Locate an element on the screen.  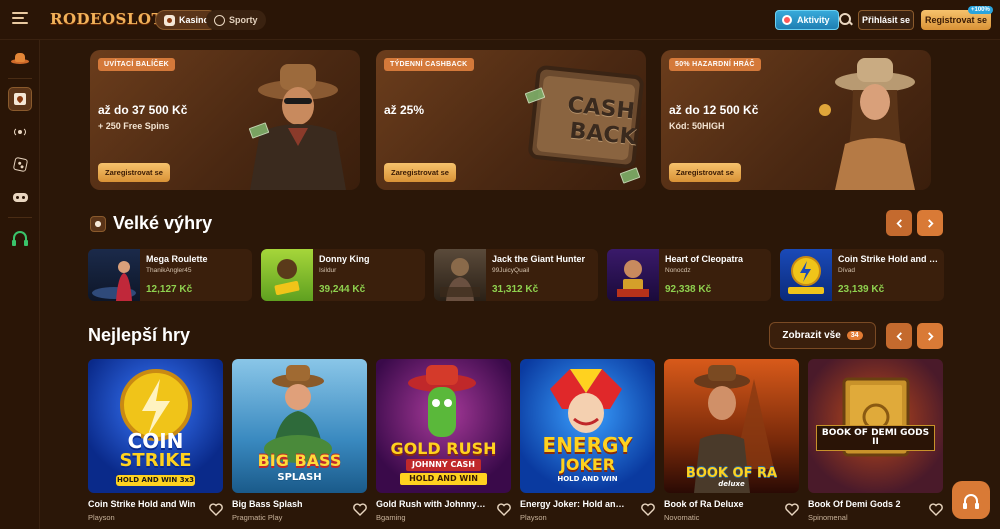
win-game-name: Coin Strike Hold and Win is located at coordinates (890, 259).